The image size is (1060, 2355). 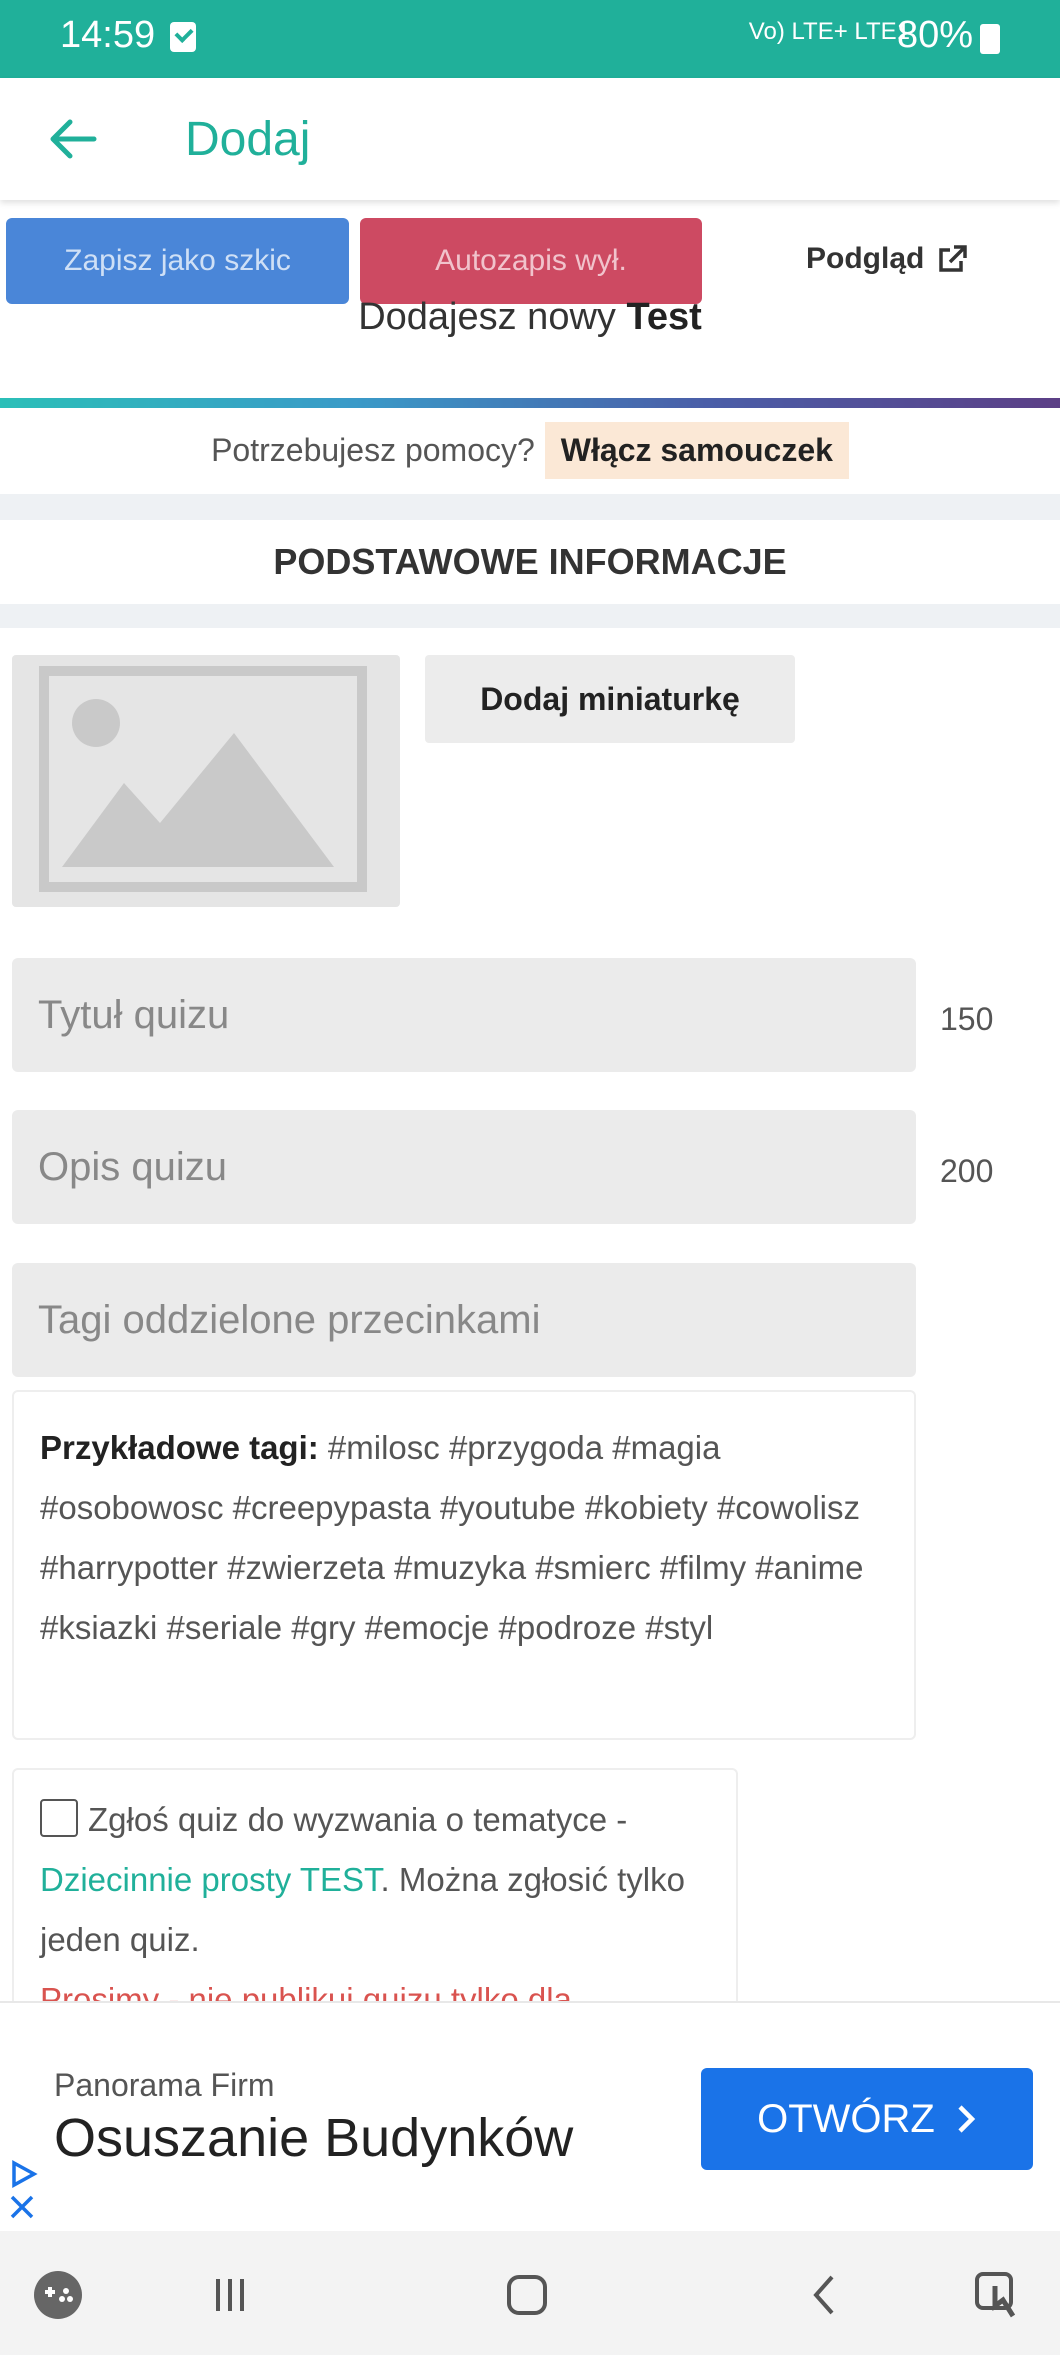 What do you see at coordinates (935, 35) in the screenshot?
I see `battery-level: 80%` at bounding box center [935, 35].